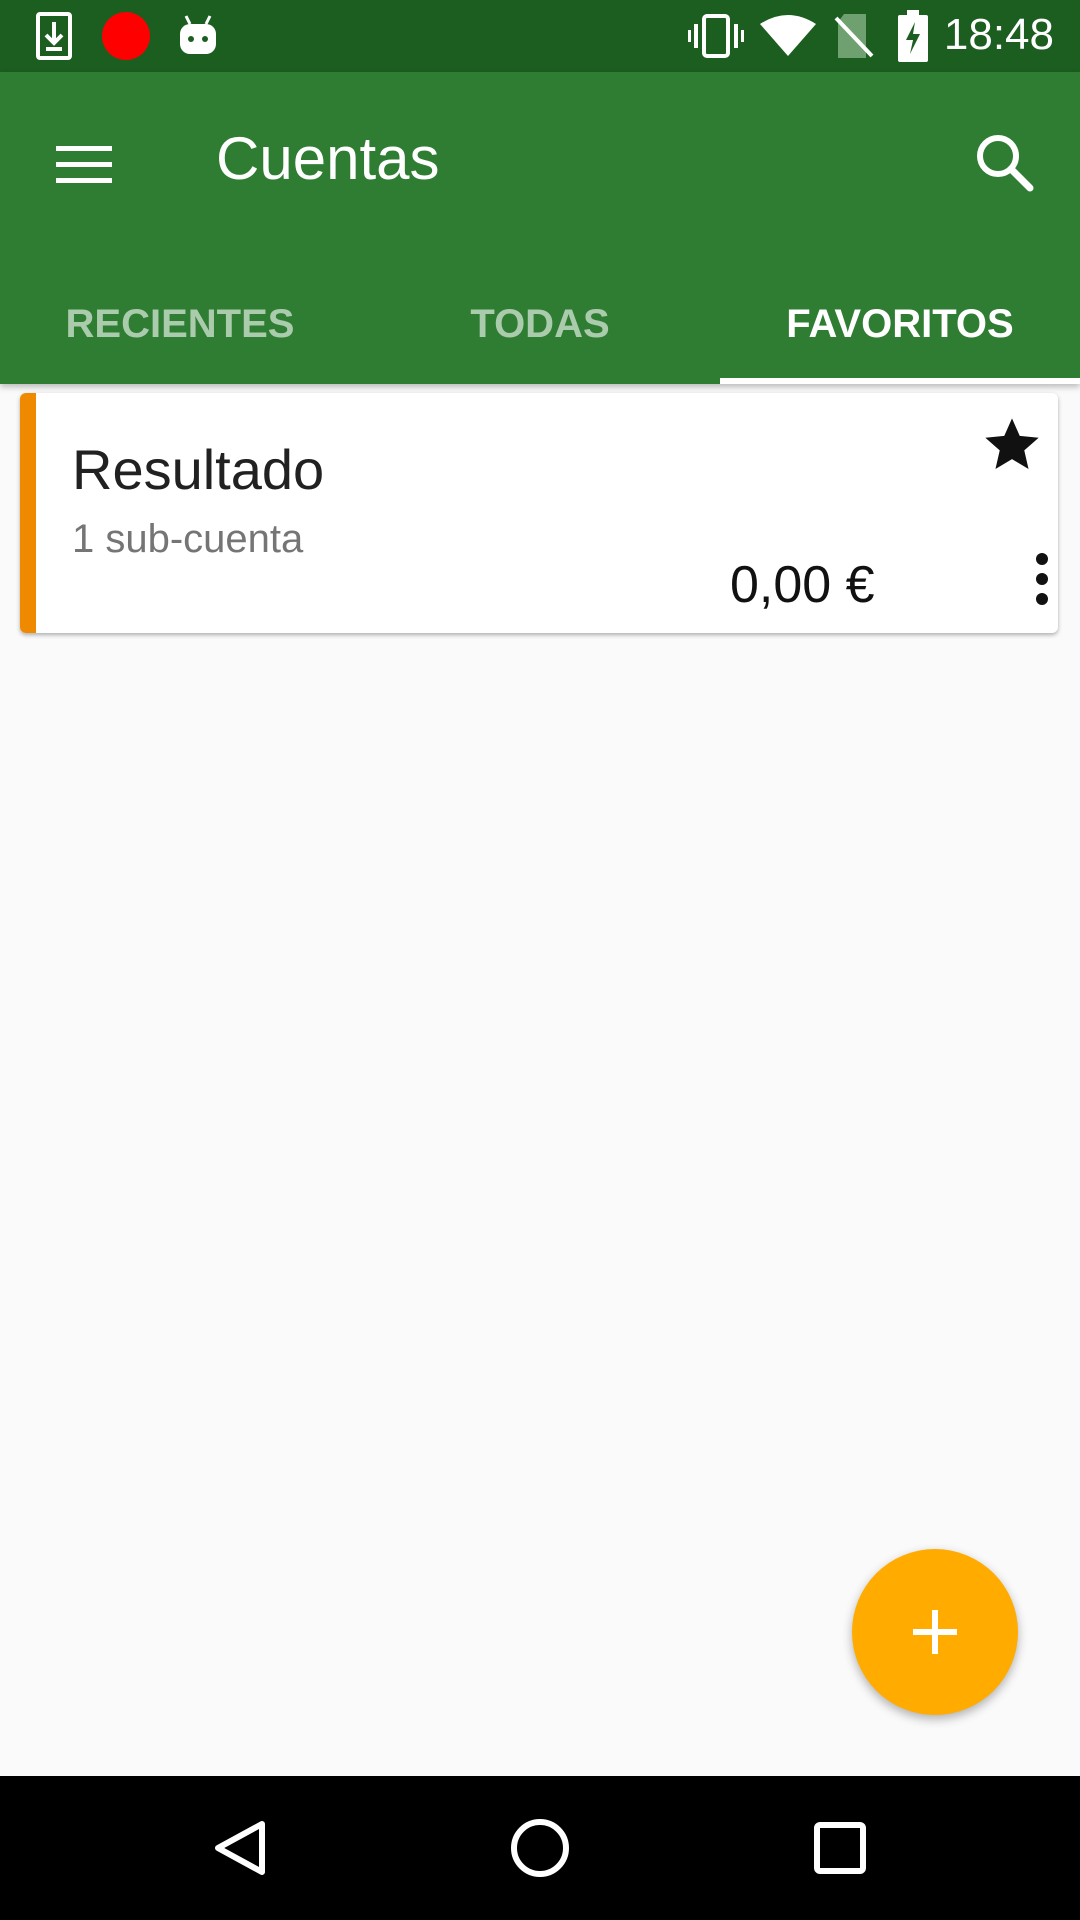 Image resolution: width=1080 pixels, height=1920 pixels. Describe the element at coordinates (126, 38) in the screenshot. I see `record-dot-icon` at that location.